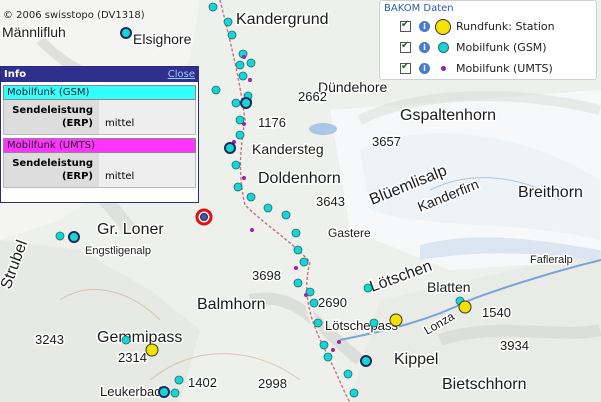 This screenshot has height=402, width=601. I want to click on legend-item-broadcast: i Rundfunk: Station, so click(488, 26).